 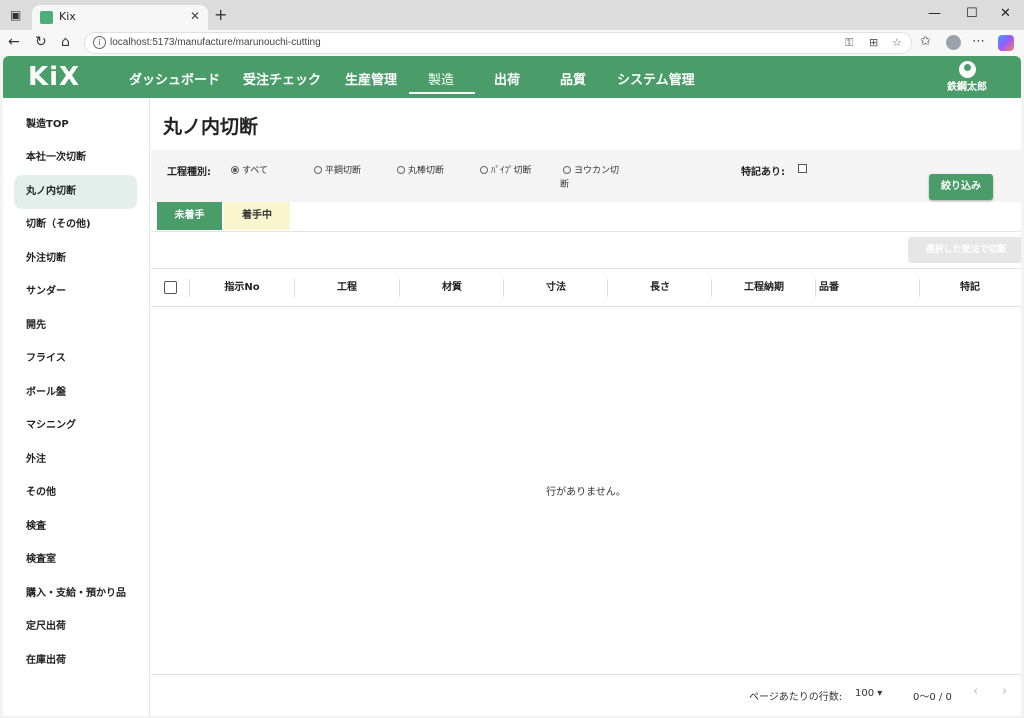 I want to click on radio-youkan-cutting: ヨウカン切, so click(x=591, y=169).